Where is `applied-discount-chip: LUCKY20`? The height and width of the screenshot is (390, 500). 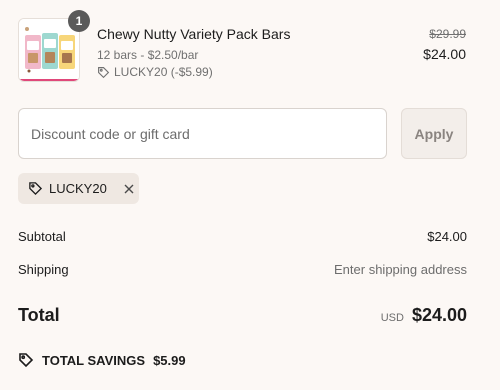
applied-discount-chip: LUCKY20 is located at coordinates (78, 188).